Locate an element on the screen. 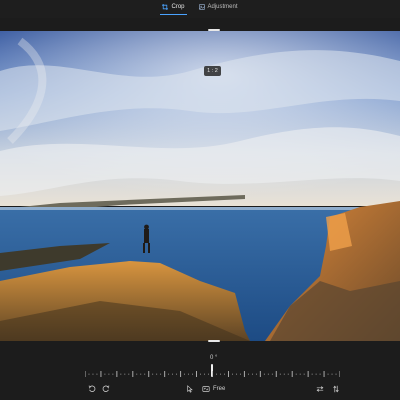  tab-crop-label: Crop is located at coordinates (178, 7).